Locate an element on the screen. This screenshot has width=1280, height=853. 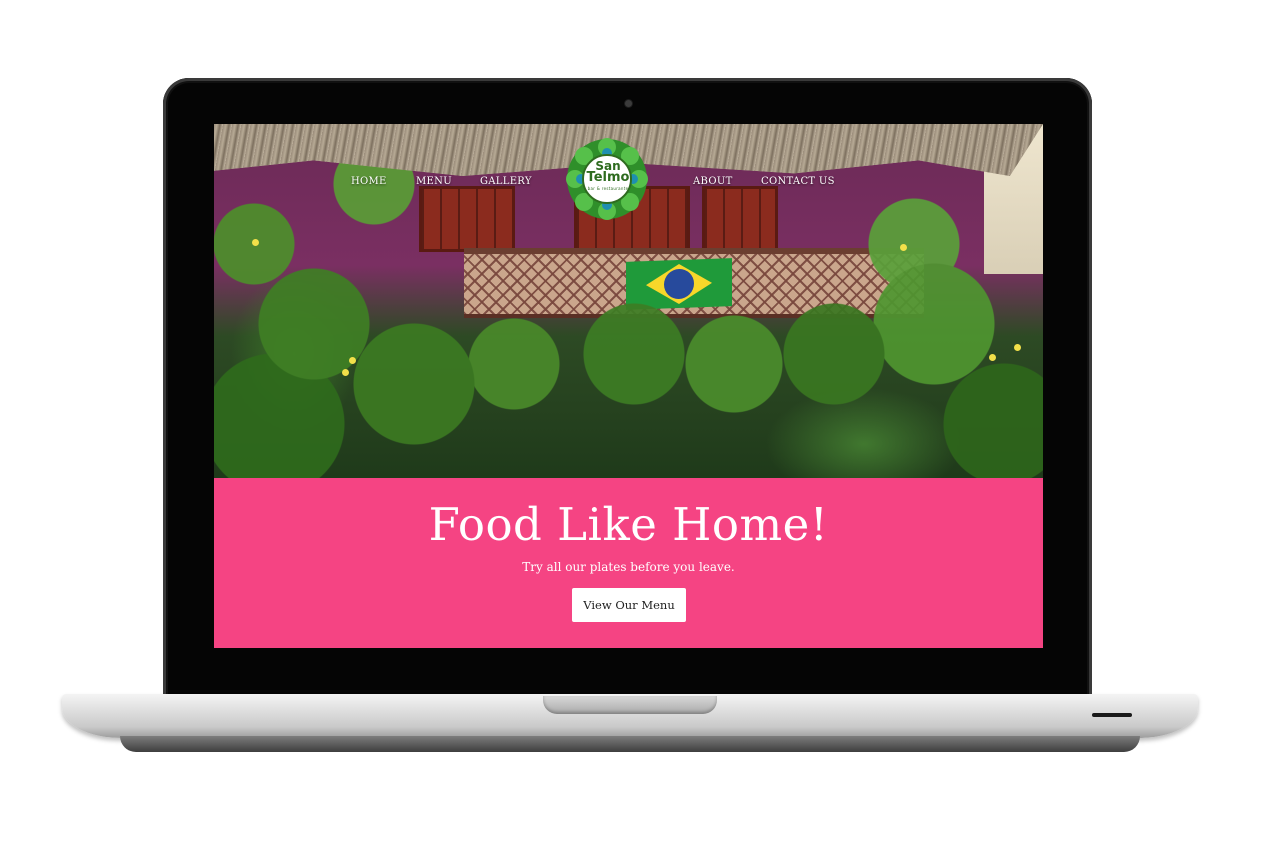
logo-tagline: bar & restaurante is located at coordinates (608, 188).